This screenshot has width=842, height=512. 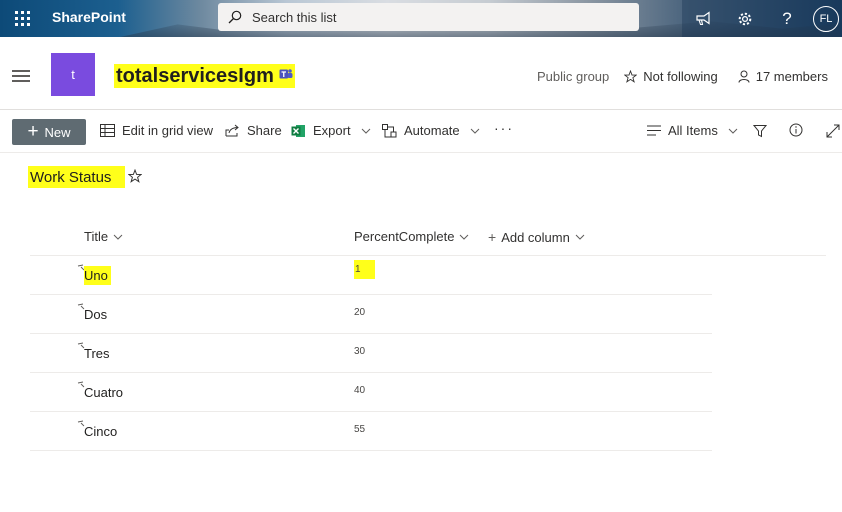 I want to click on grid-icon, so click(x=107, y=130).